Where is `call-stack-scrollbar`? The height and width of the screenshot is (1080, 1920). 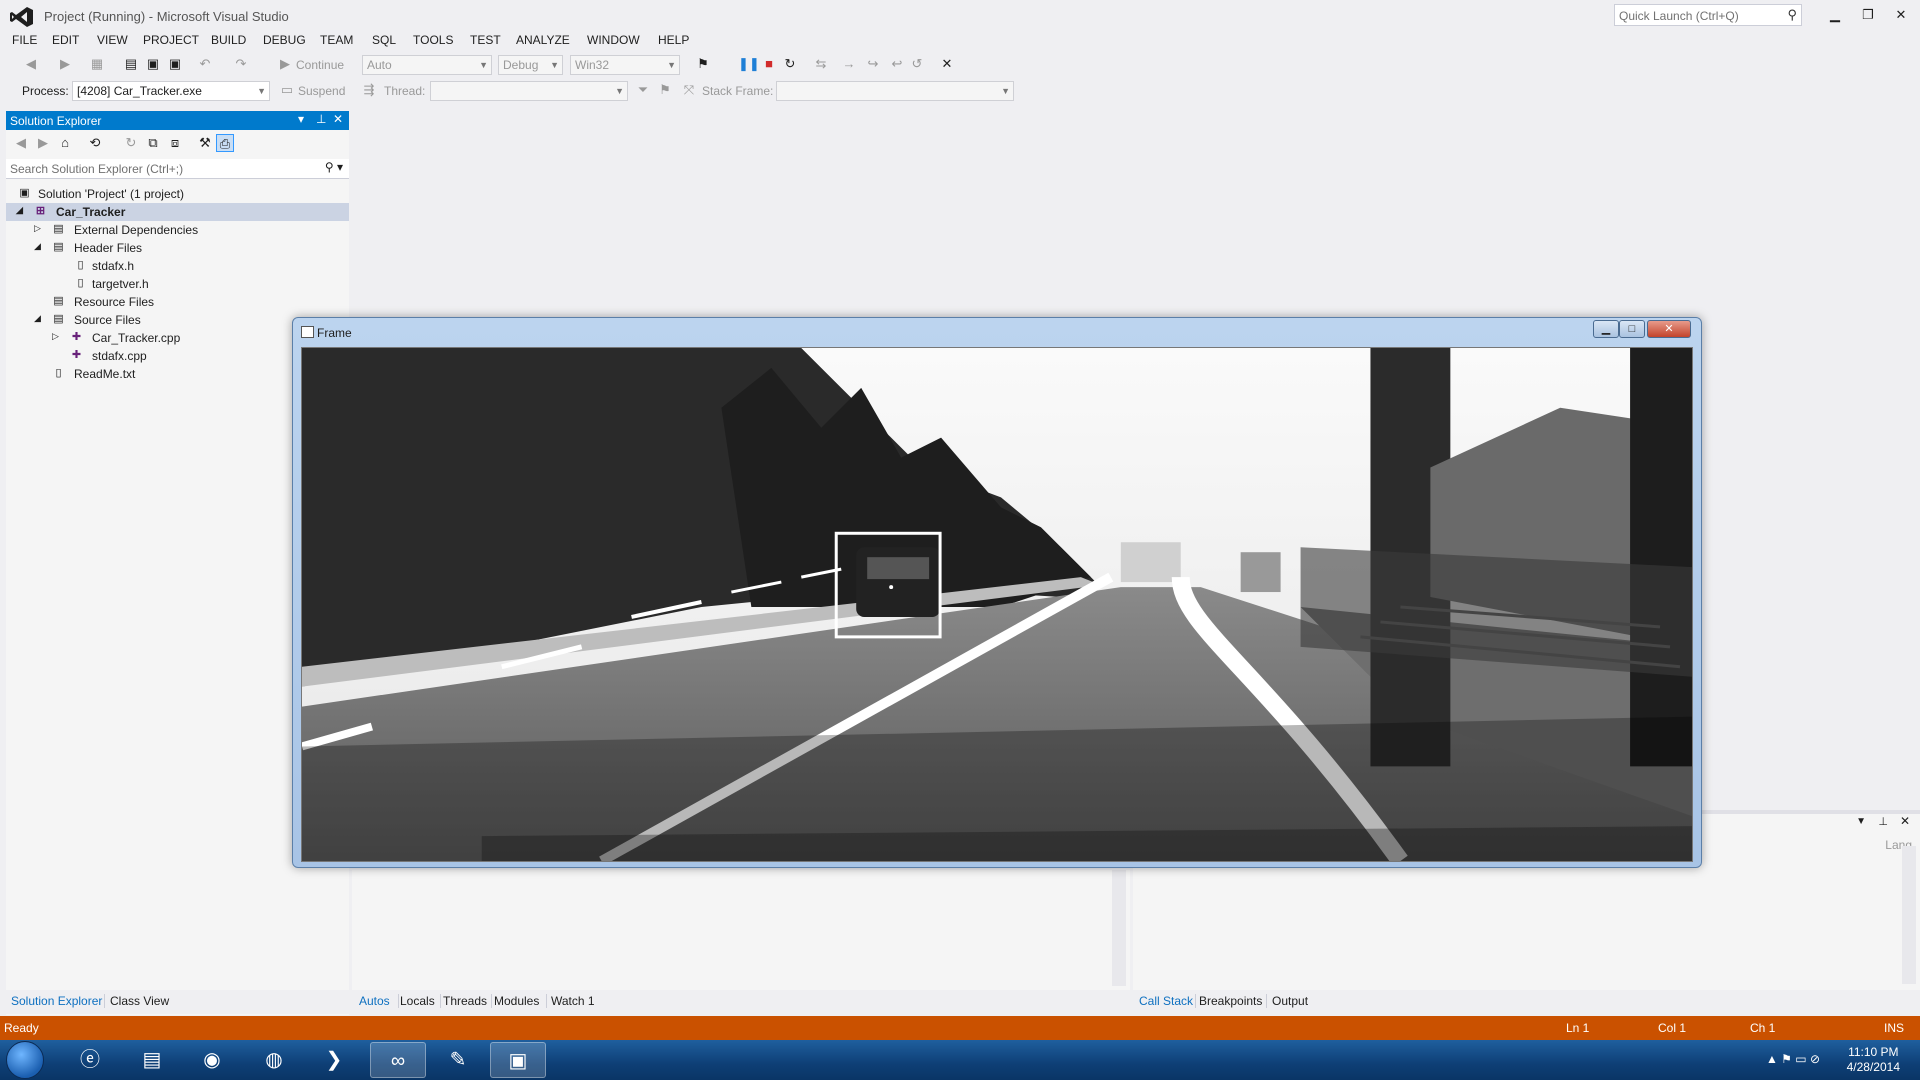 call-stack-scrollbar is located at coordinates (1909, 915).